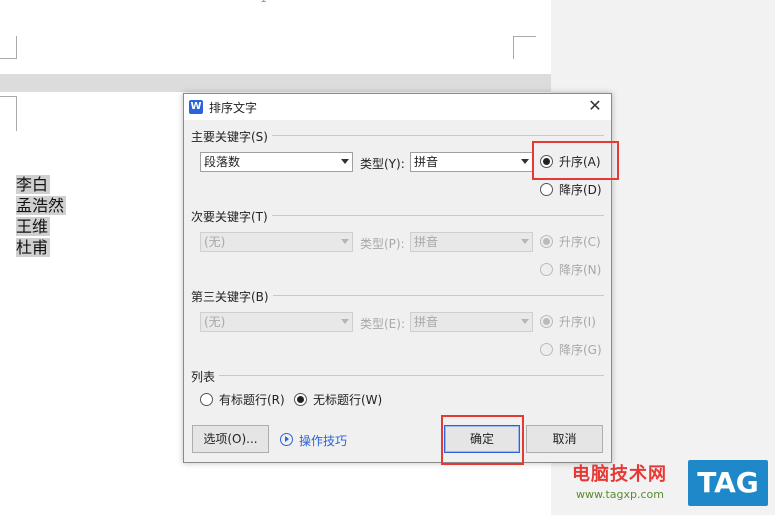 This screenshot has height=515, width=775. I want to click on list-label: 列表, so click(205, 376).